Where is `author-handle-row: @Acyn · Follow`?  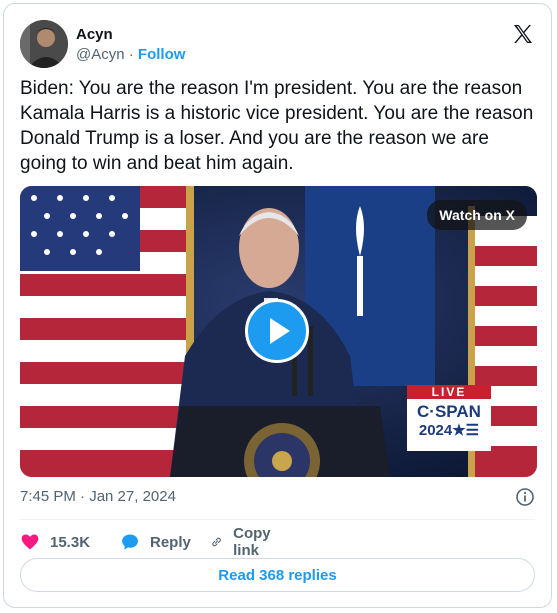
author-handle-row: @Acyn · Follow is located at coordinates (130, 54).